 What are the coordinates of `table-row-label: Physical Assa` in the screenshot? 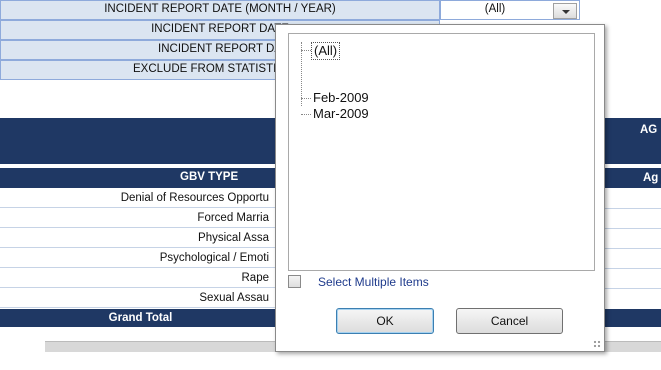 It's located at (137, 238).